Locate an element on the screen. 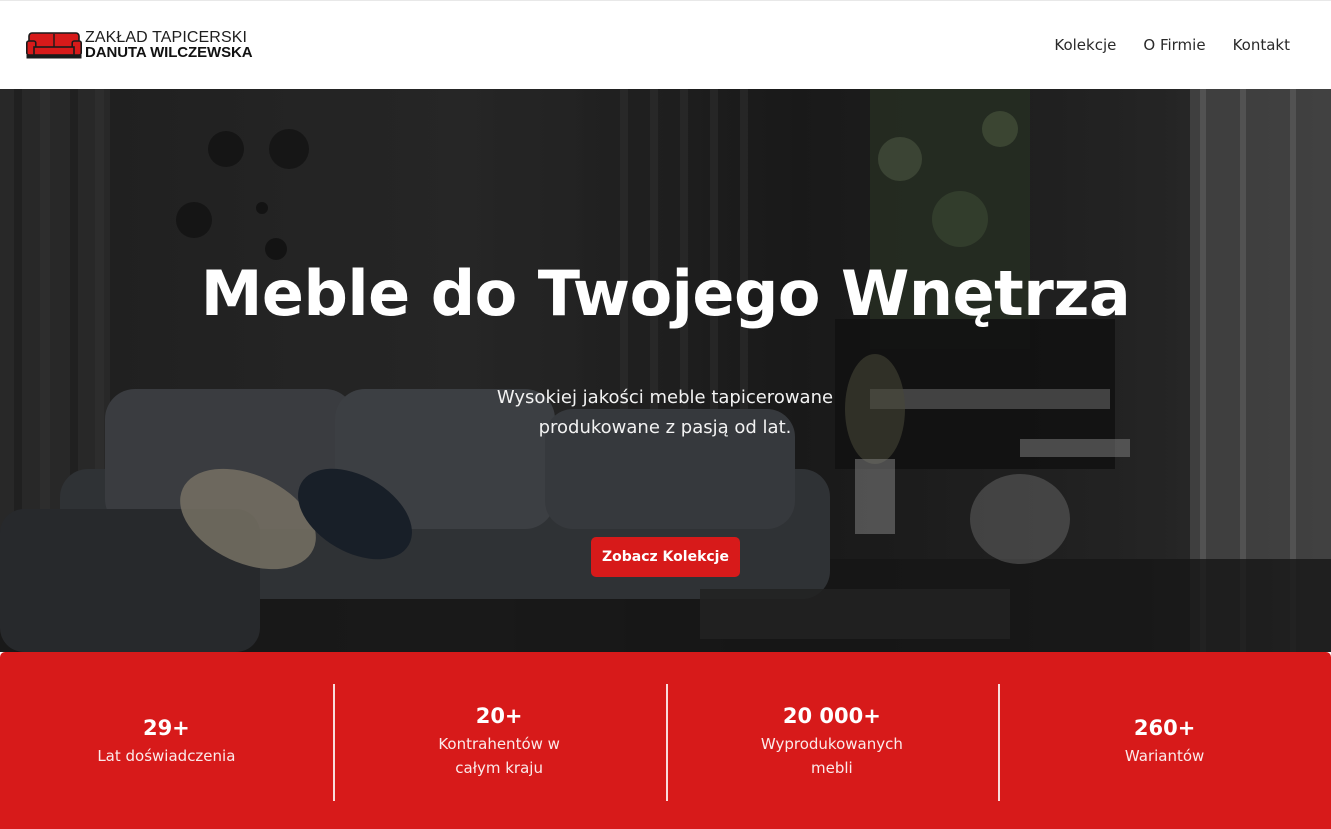 This screenshot has height=829, width=1331. stat-label: Lat doświadczenia is located at coordinates (166, 755).